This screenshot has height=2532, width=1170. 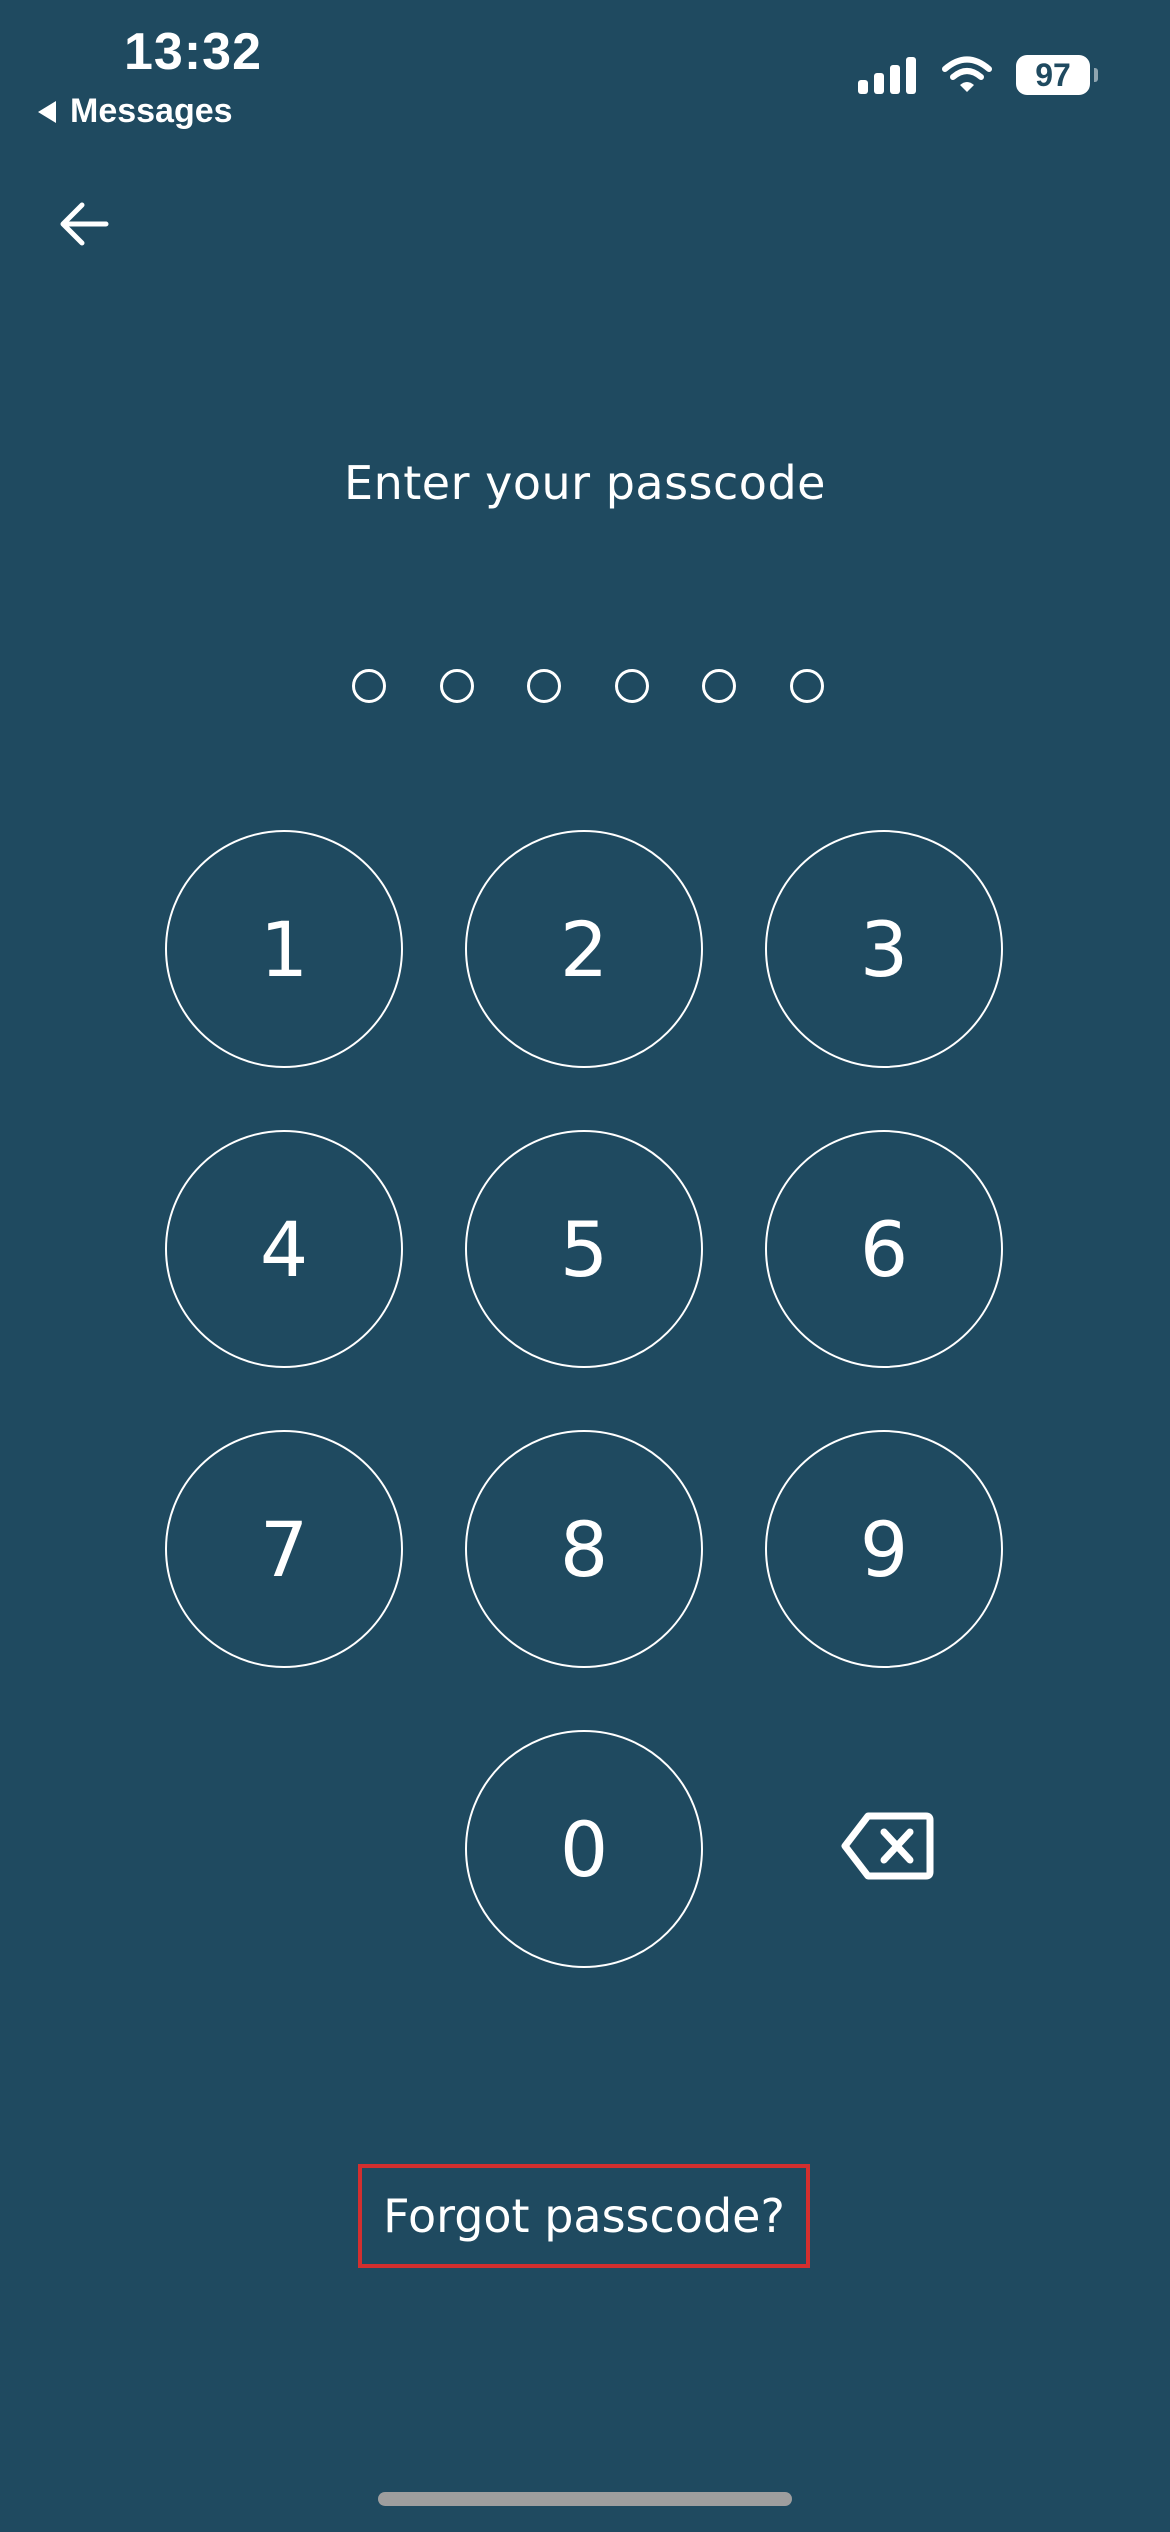 What do you see at coordinates (193, 52) in the screenshot?
I see `status-time: 13:32` at bounding box center [193, 52].